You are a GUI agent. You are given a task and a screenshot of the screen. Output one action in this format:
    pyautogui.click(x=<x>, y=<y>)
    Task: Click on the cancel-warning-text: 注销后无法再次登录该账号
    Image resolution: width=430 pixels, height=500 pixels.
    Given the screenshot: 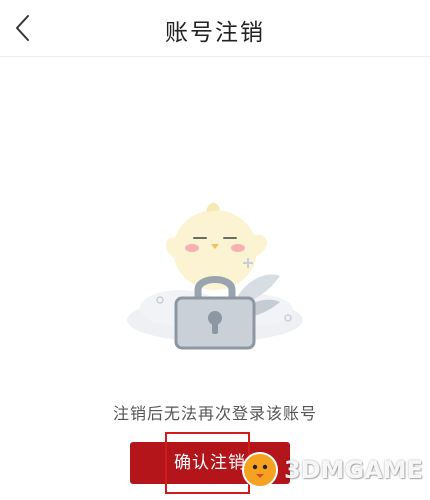 What is the action you would take?
    pyautogui.click(x=214, y=413)
    